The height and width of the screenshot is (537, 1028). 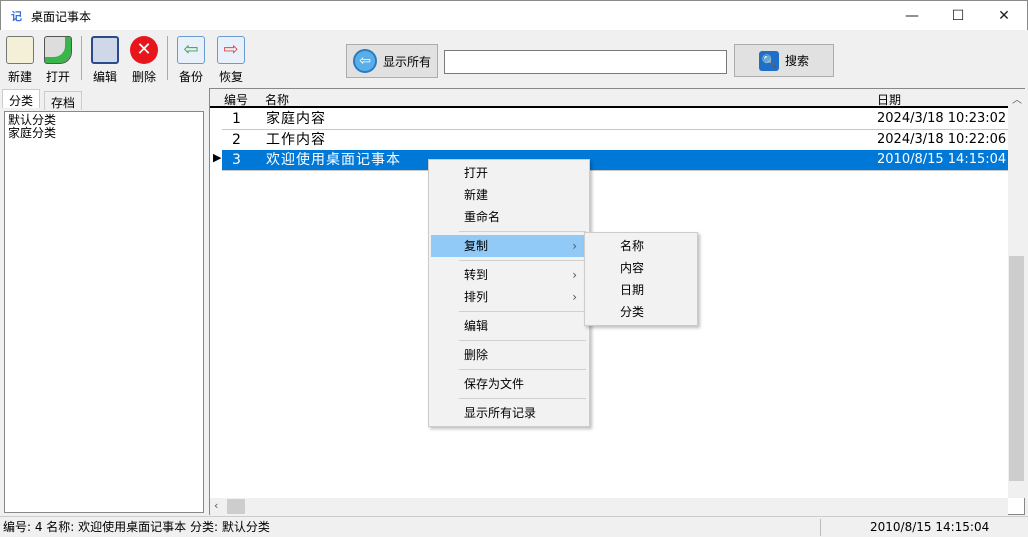 What do you see at coordinates (1004, 16) in the screenshot?
I see `close-button: ✕` at bounding box center [1004, 16].